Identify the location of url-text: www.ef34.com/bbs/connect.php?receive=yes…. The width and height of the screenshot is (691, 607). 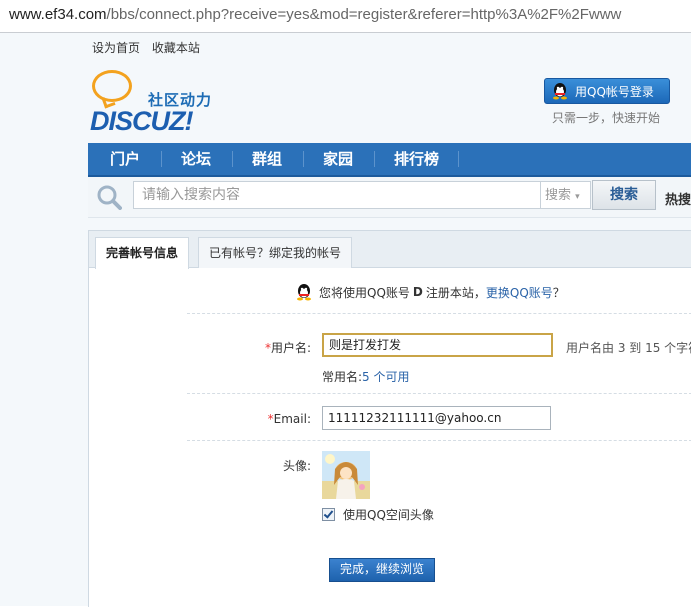
(315, 14).